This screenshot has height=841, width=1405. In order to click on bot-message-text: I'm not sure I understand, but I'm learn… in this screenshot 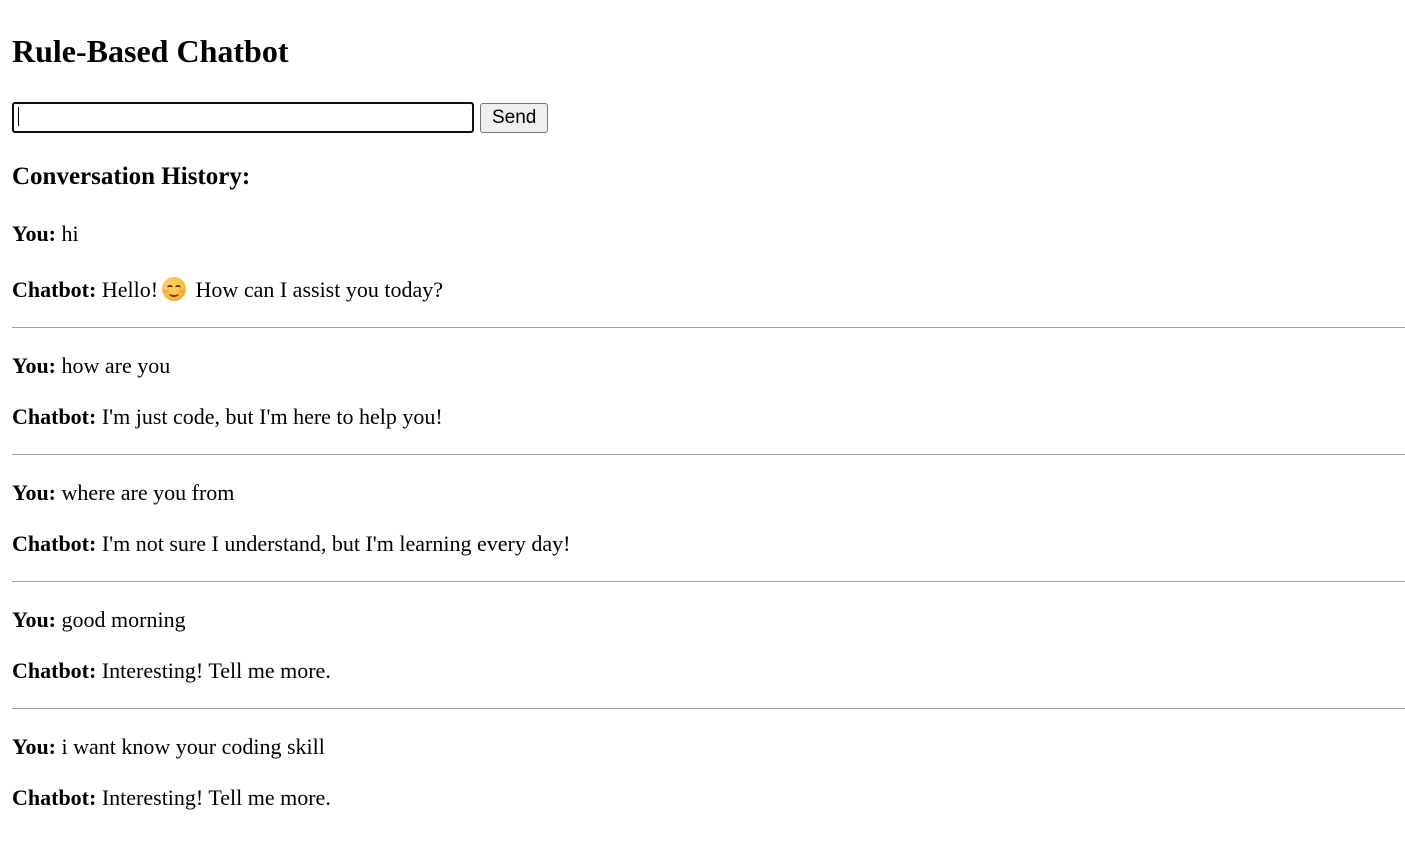, I will do `click(336, 543)`.